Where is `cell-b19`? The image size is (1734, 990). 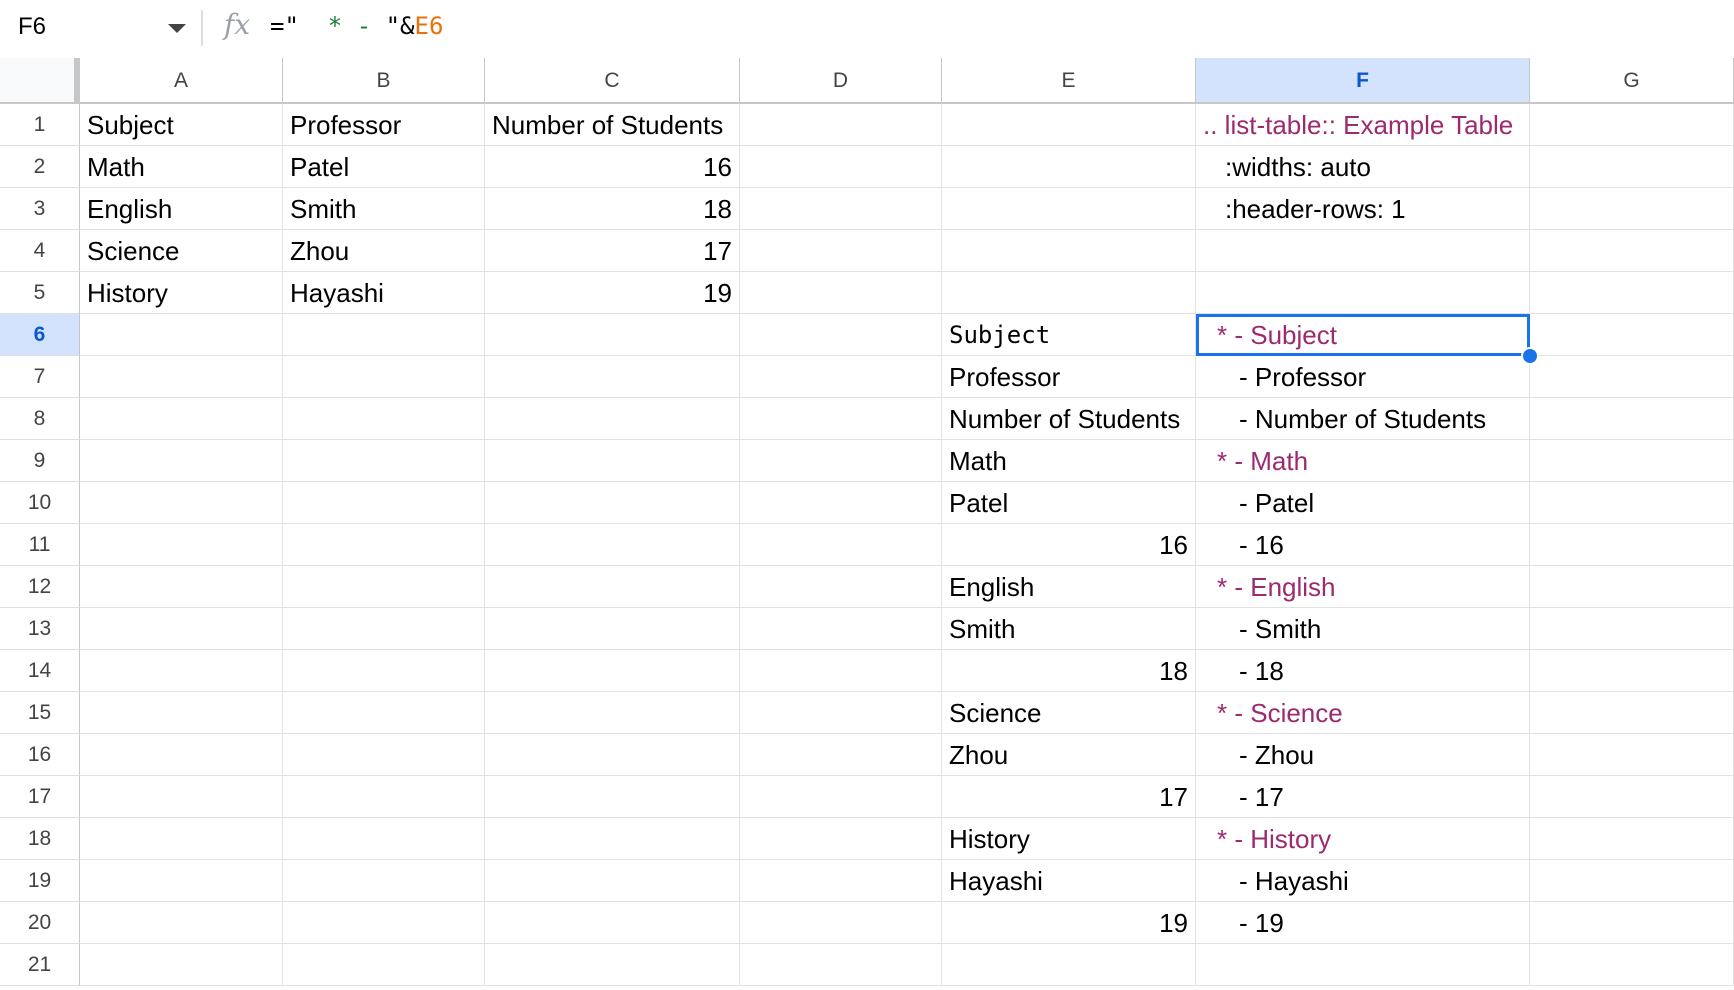
cell-b19 is located at coordinates (384, 881).